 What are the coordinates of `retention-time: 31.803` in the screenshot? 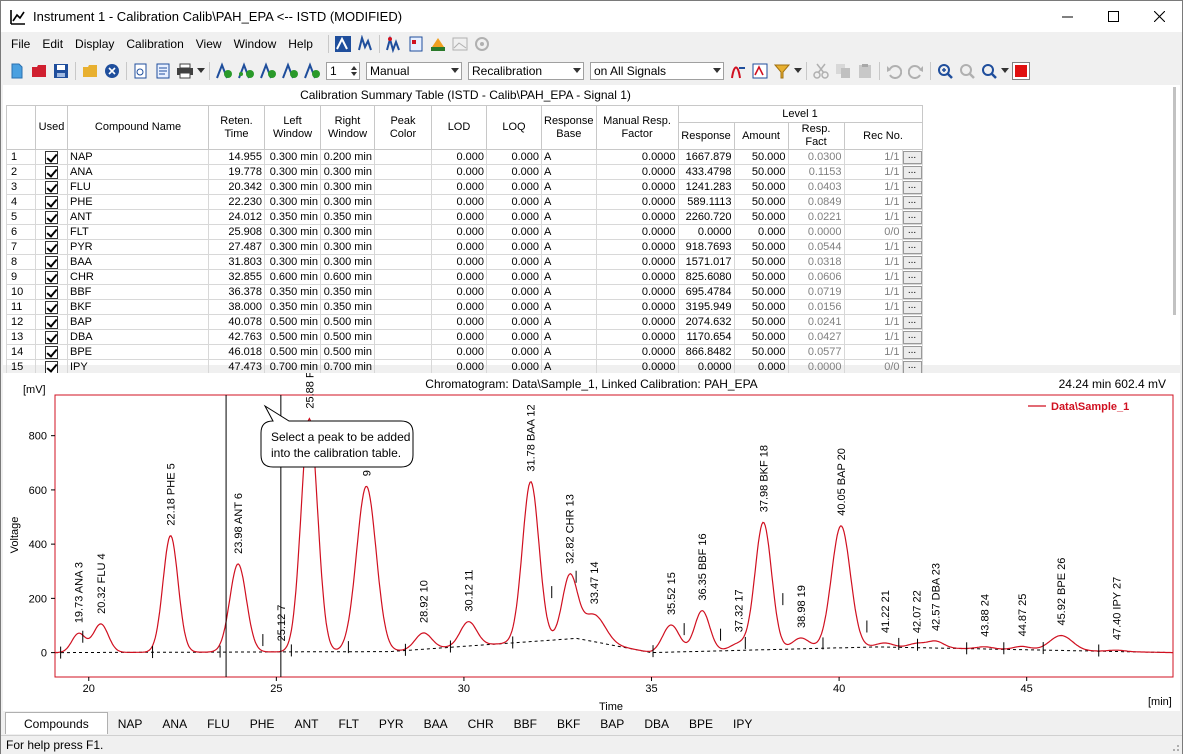 It's located at (236, 262).